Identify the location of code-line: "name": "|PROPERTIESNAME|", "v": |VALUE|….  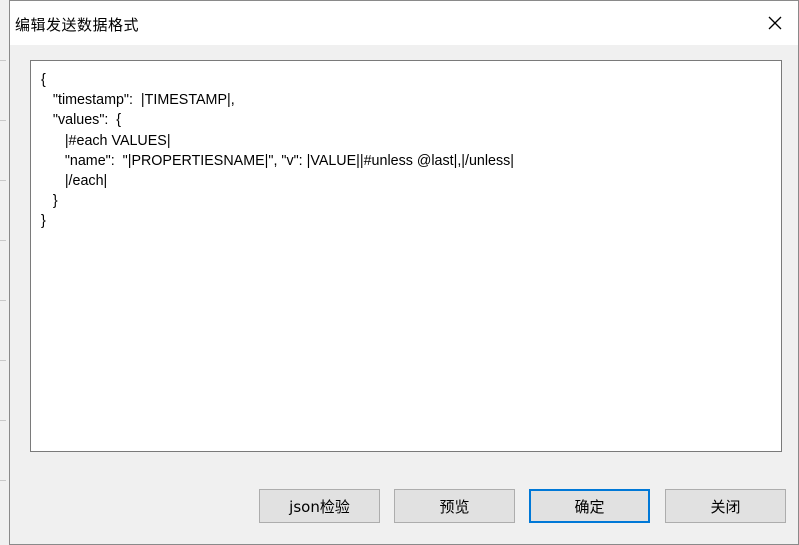
(278, 160).